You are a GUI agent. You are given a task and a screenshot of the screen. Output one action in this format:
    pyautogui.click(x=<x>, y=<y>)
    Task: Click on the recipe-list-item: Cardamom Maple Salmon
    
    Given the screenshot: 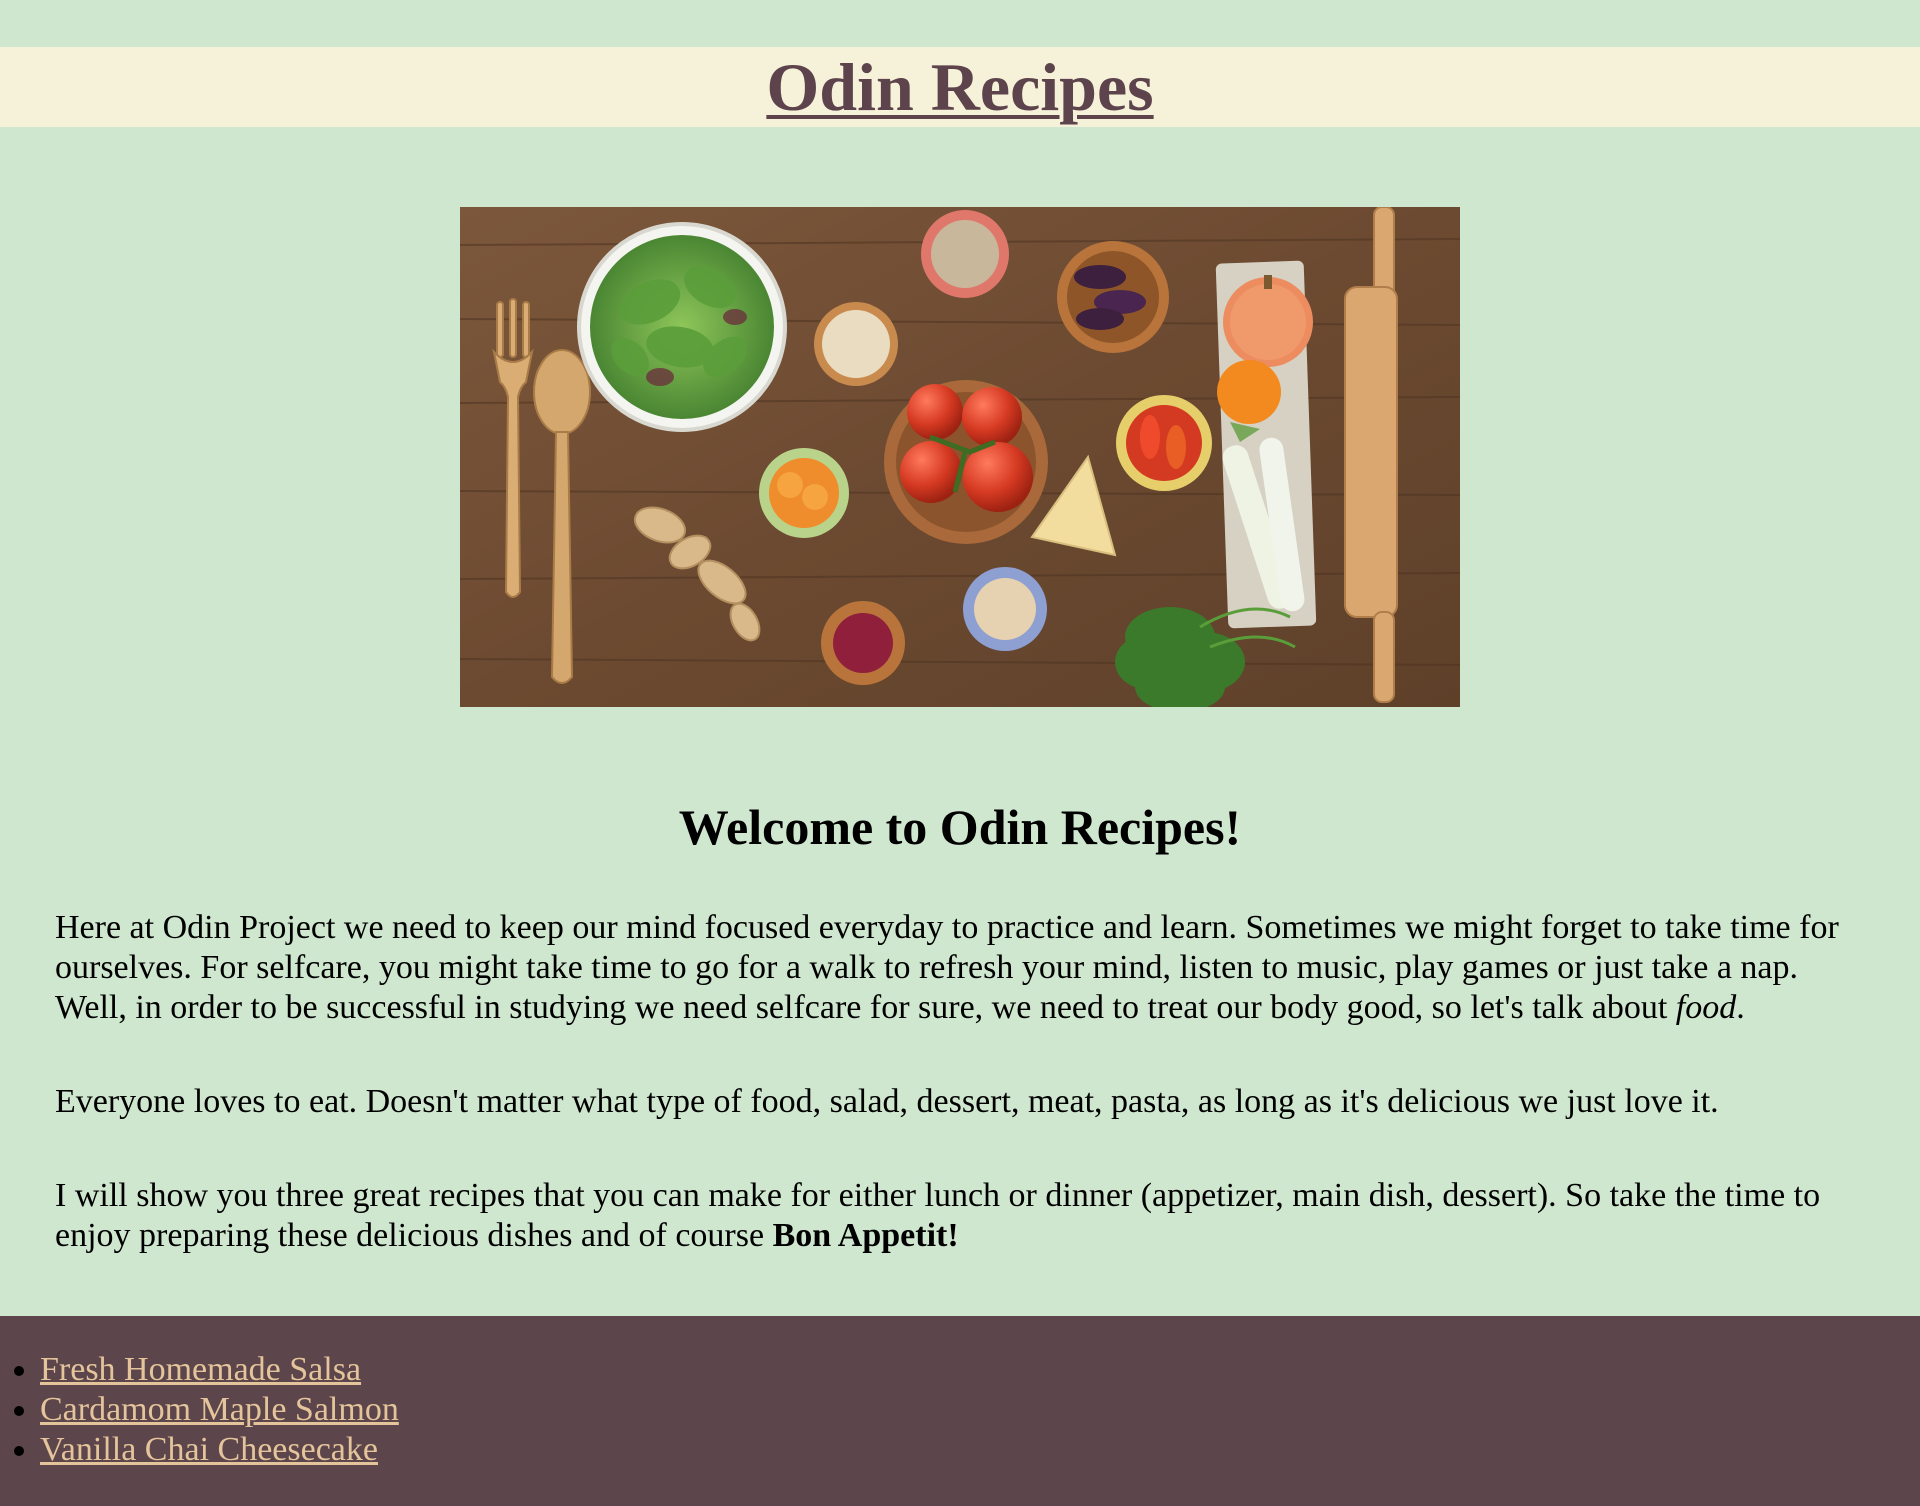 What is the action you would take?
    pyautogui.click(x=219, y=1410)
    